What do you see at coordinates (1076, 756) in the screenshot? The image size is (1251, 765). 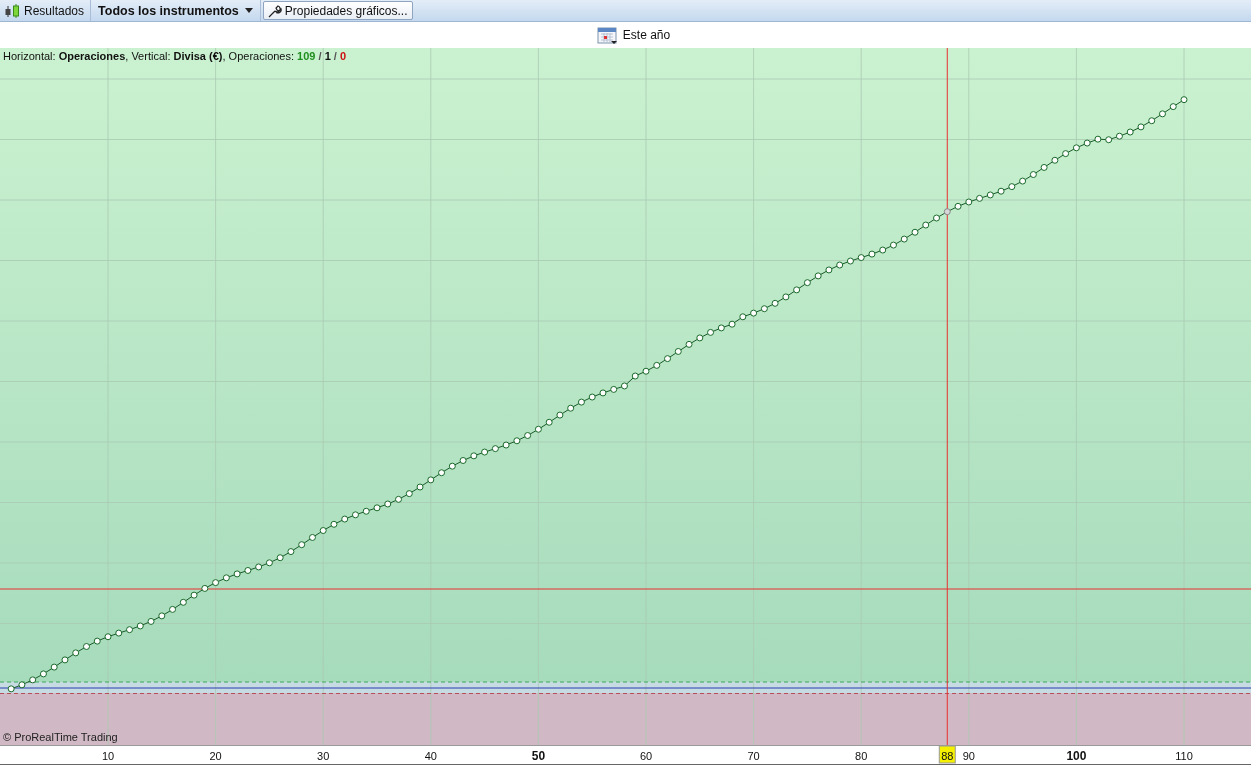 I see `axis-label: 100` at bounding box center [1076, 756].